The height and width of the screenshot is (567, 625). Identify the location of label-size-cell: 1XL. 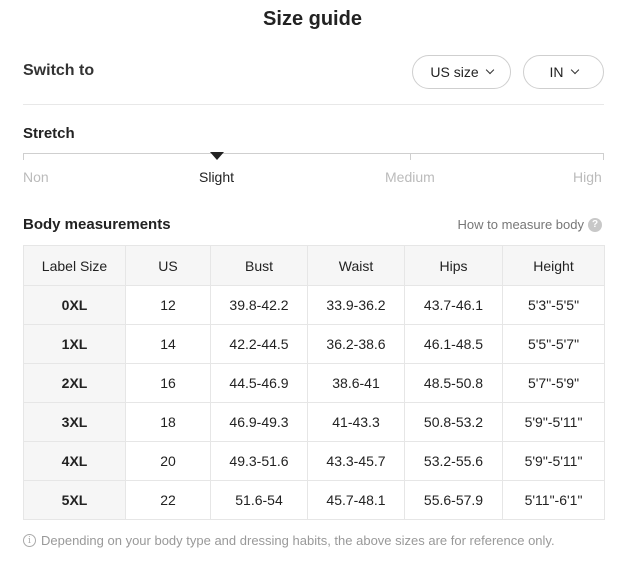
(74, 344).